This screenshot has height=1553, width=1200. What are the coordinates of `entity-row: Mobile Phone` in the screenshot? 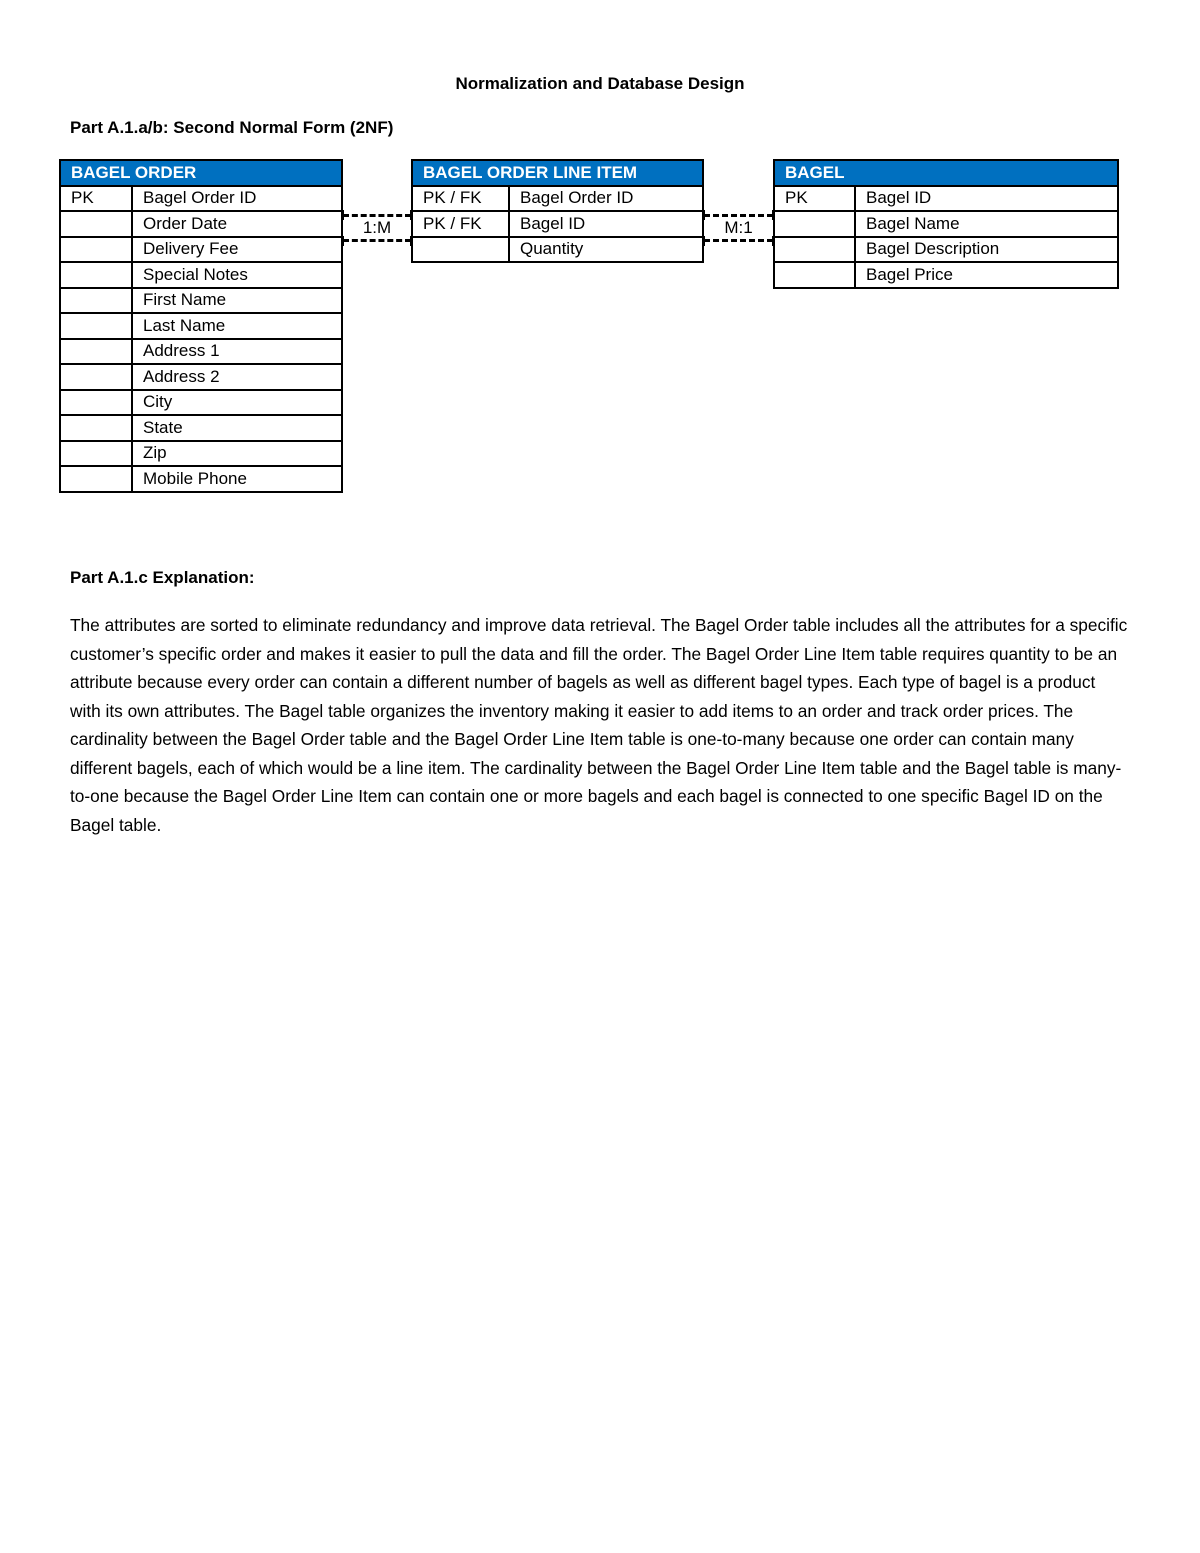 It's located at (201, 479).